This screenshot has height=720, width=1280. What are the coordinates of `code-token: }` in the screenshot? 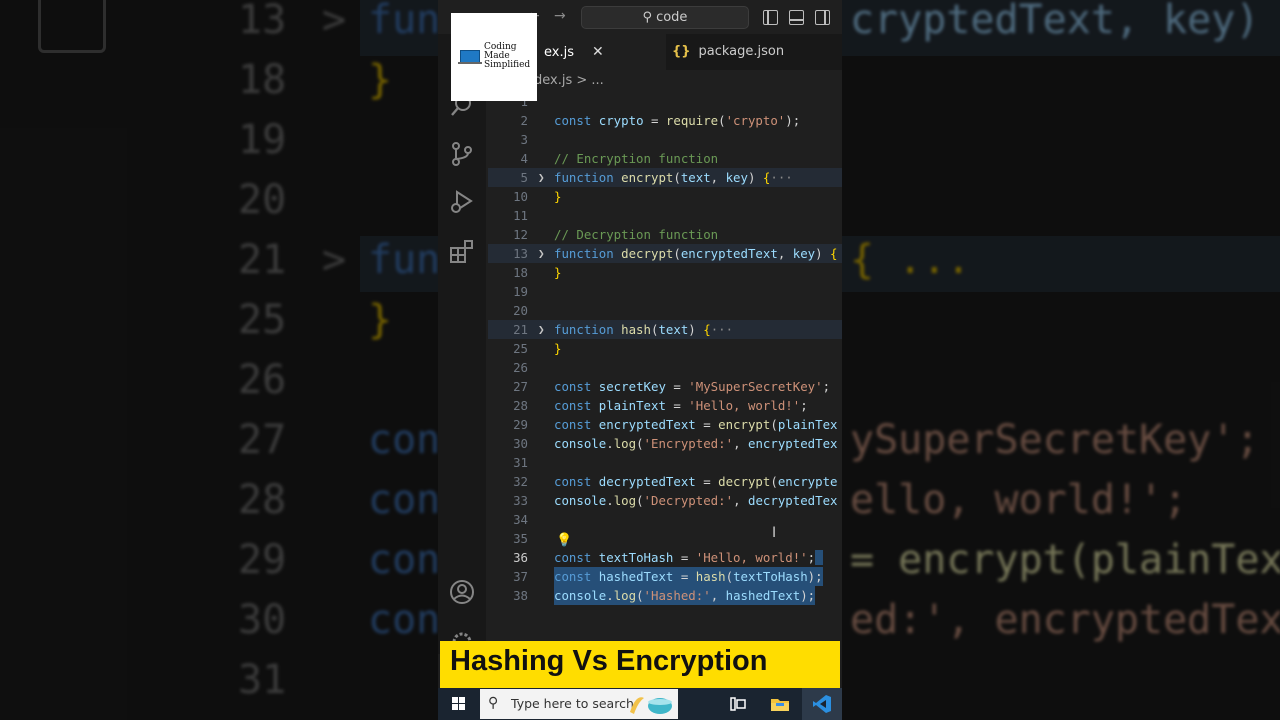 It's located at (558, 348).